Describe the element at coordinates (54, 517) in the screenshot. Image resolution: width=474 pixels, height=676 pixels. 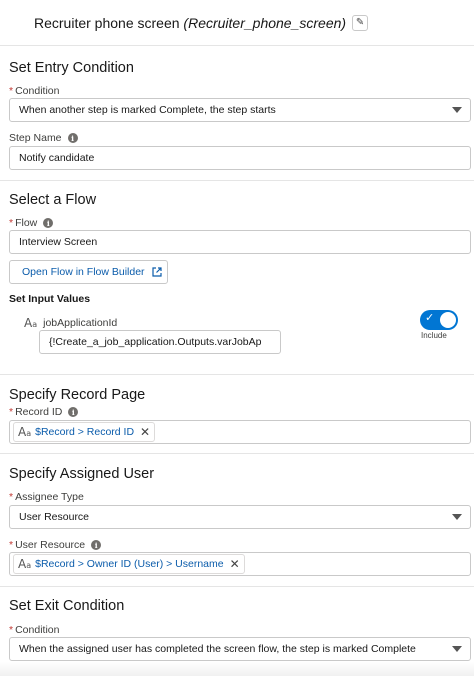
I see `assignee-type-value: User Resource` at that location.